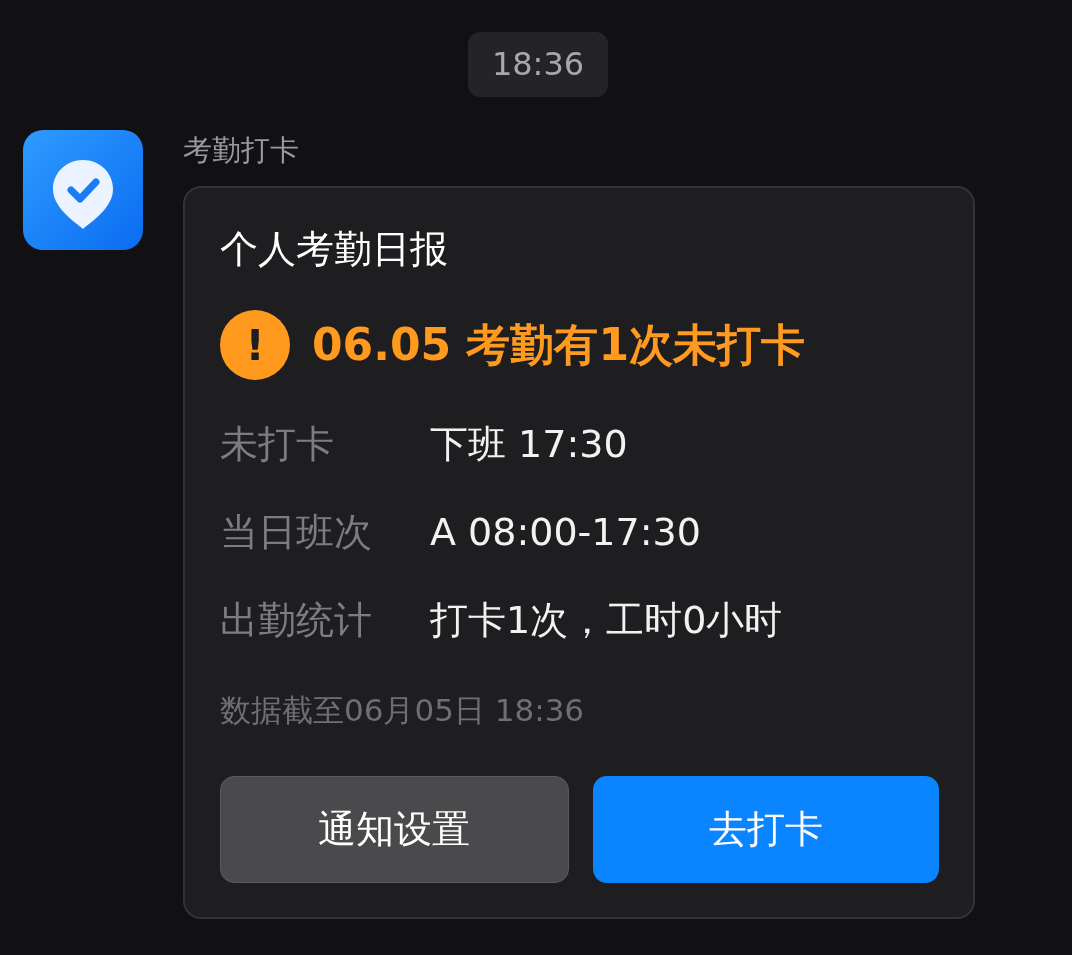 The image size is (1072, 955). I want to click on row-value: 打卡1次，工时0小时, so click(606, 620).